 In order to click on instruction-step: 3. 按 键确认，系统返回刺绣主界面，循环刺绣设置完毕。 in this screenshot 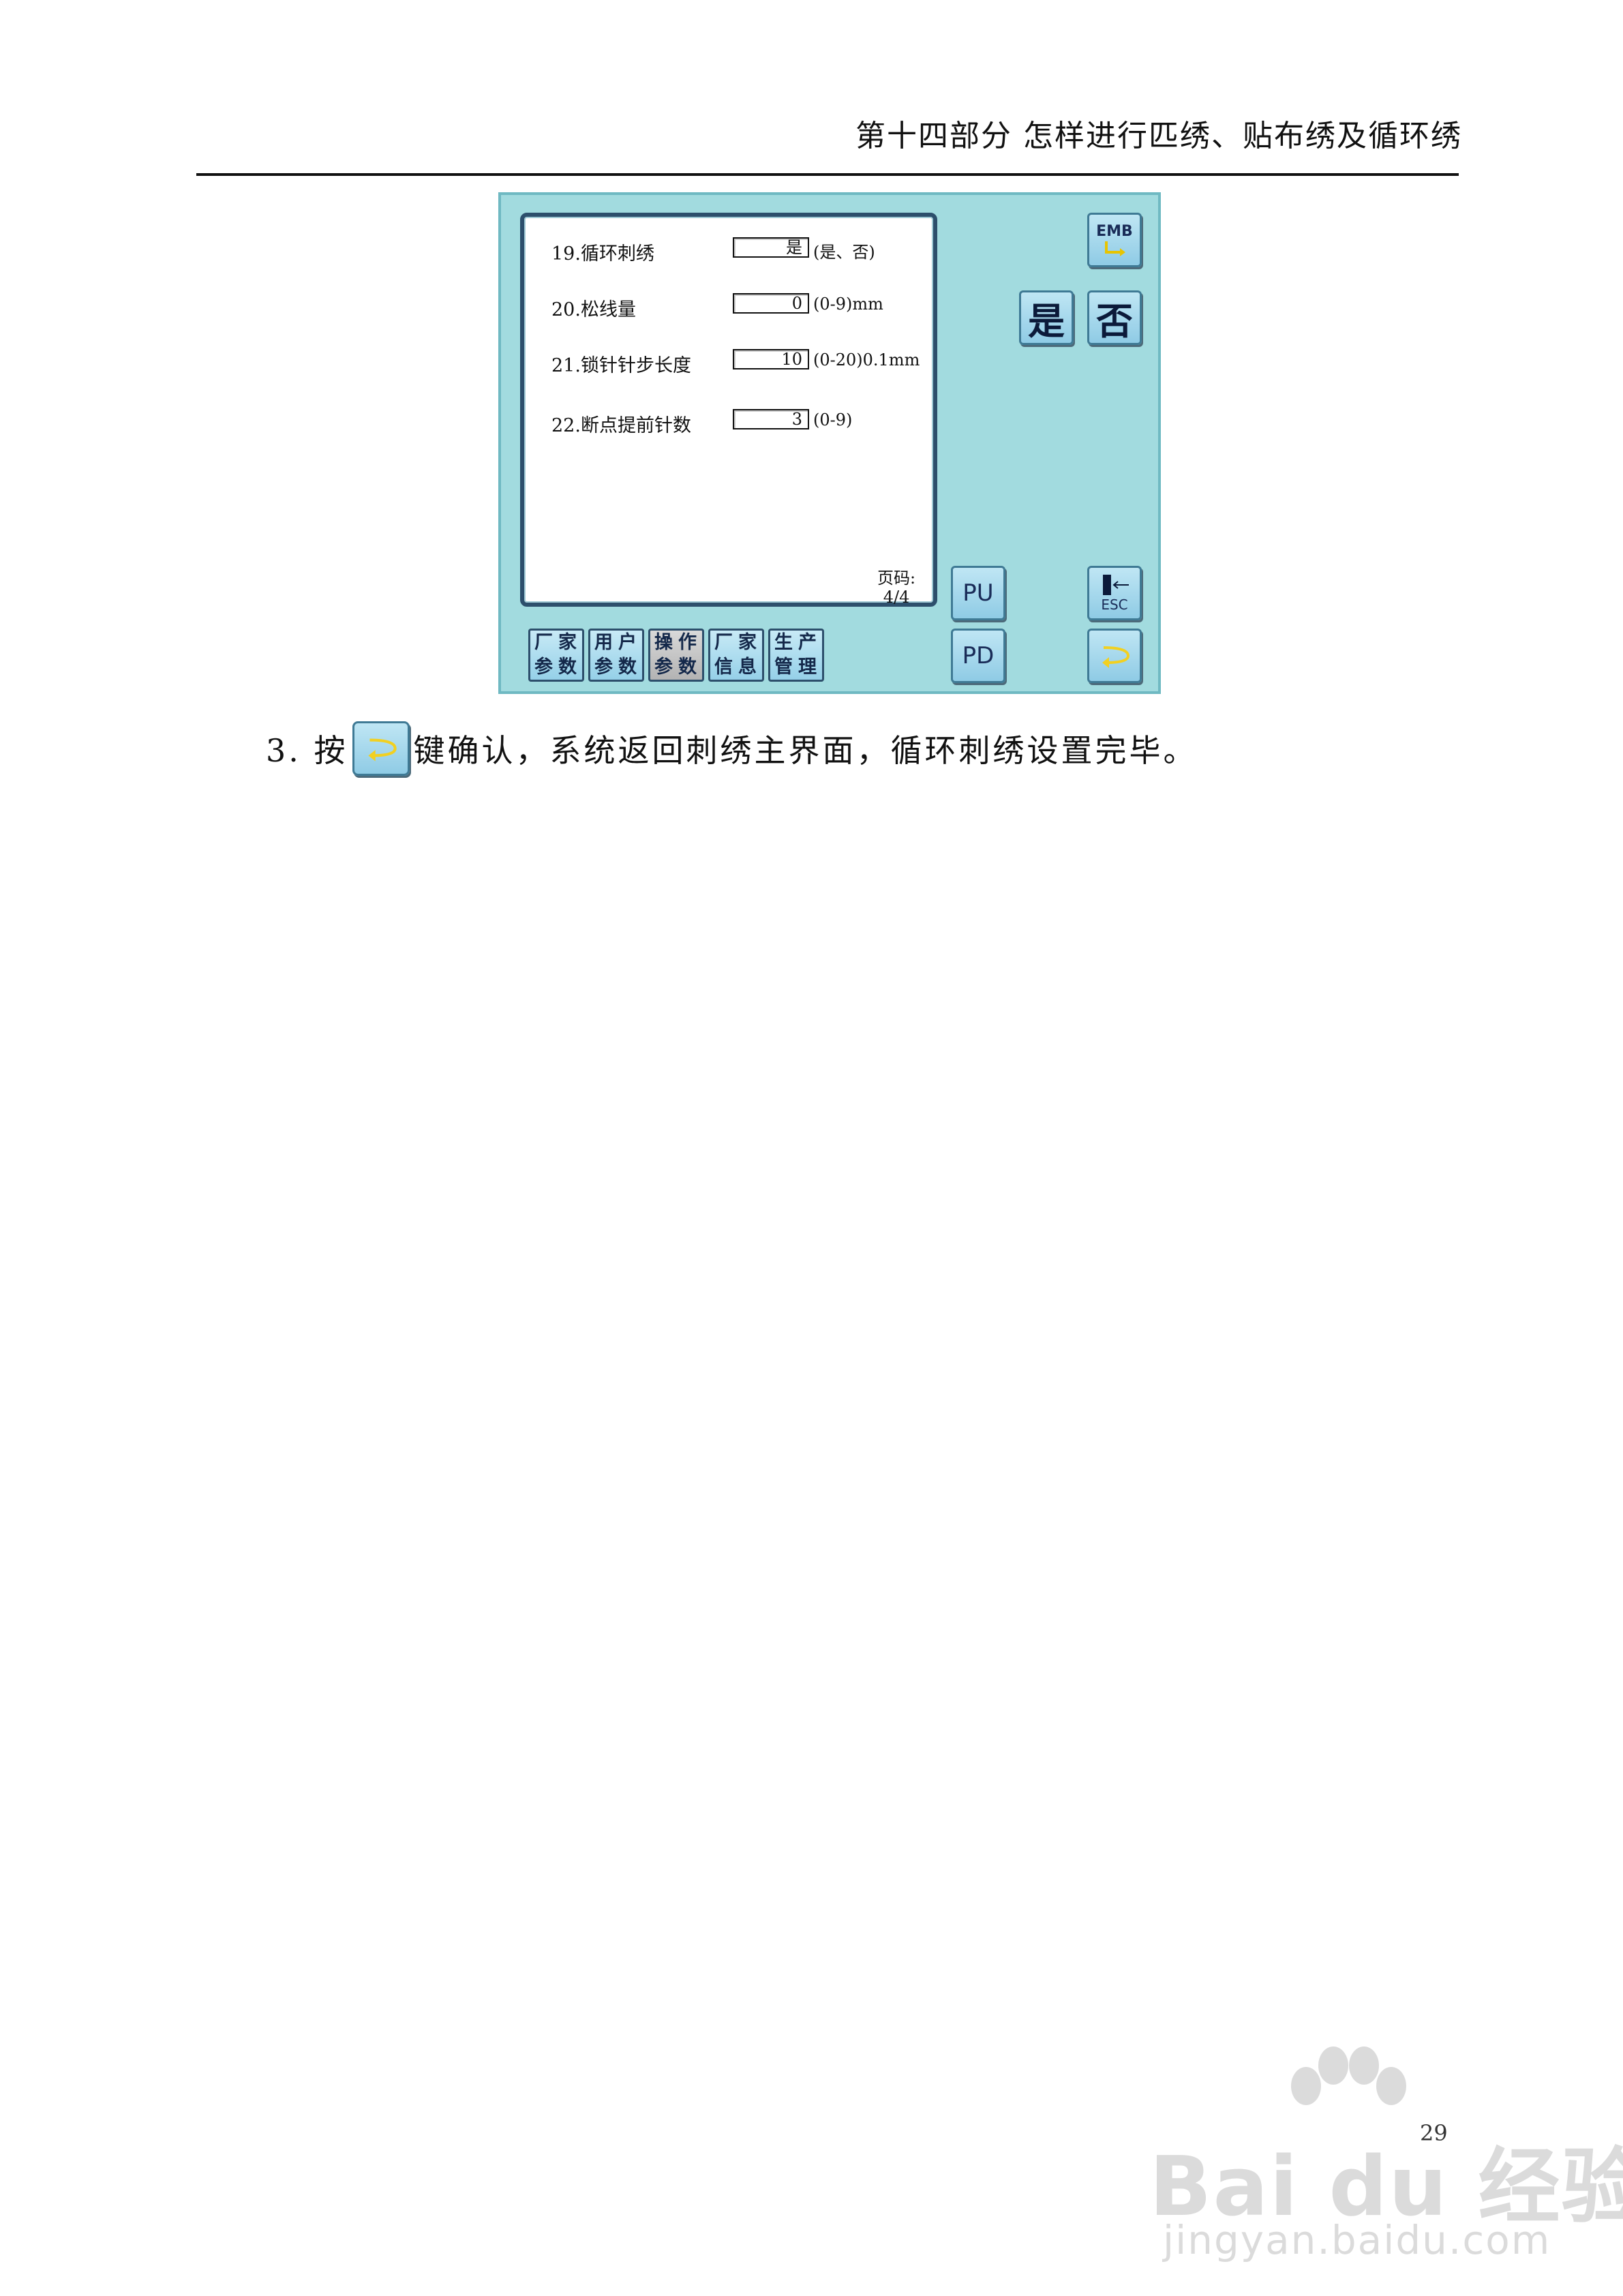, I will do `click(732, 748)`.